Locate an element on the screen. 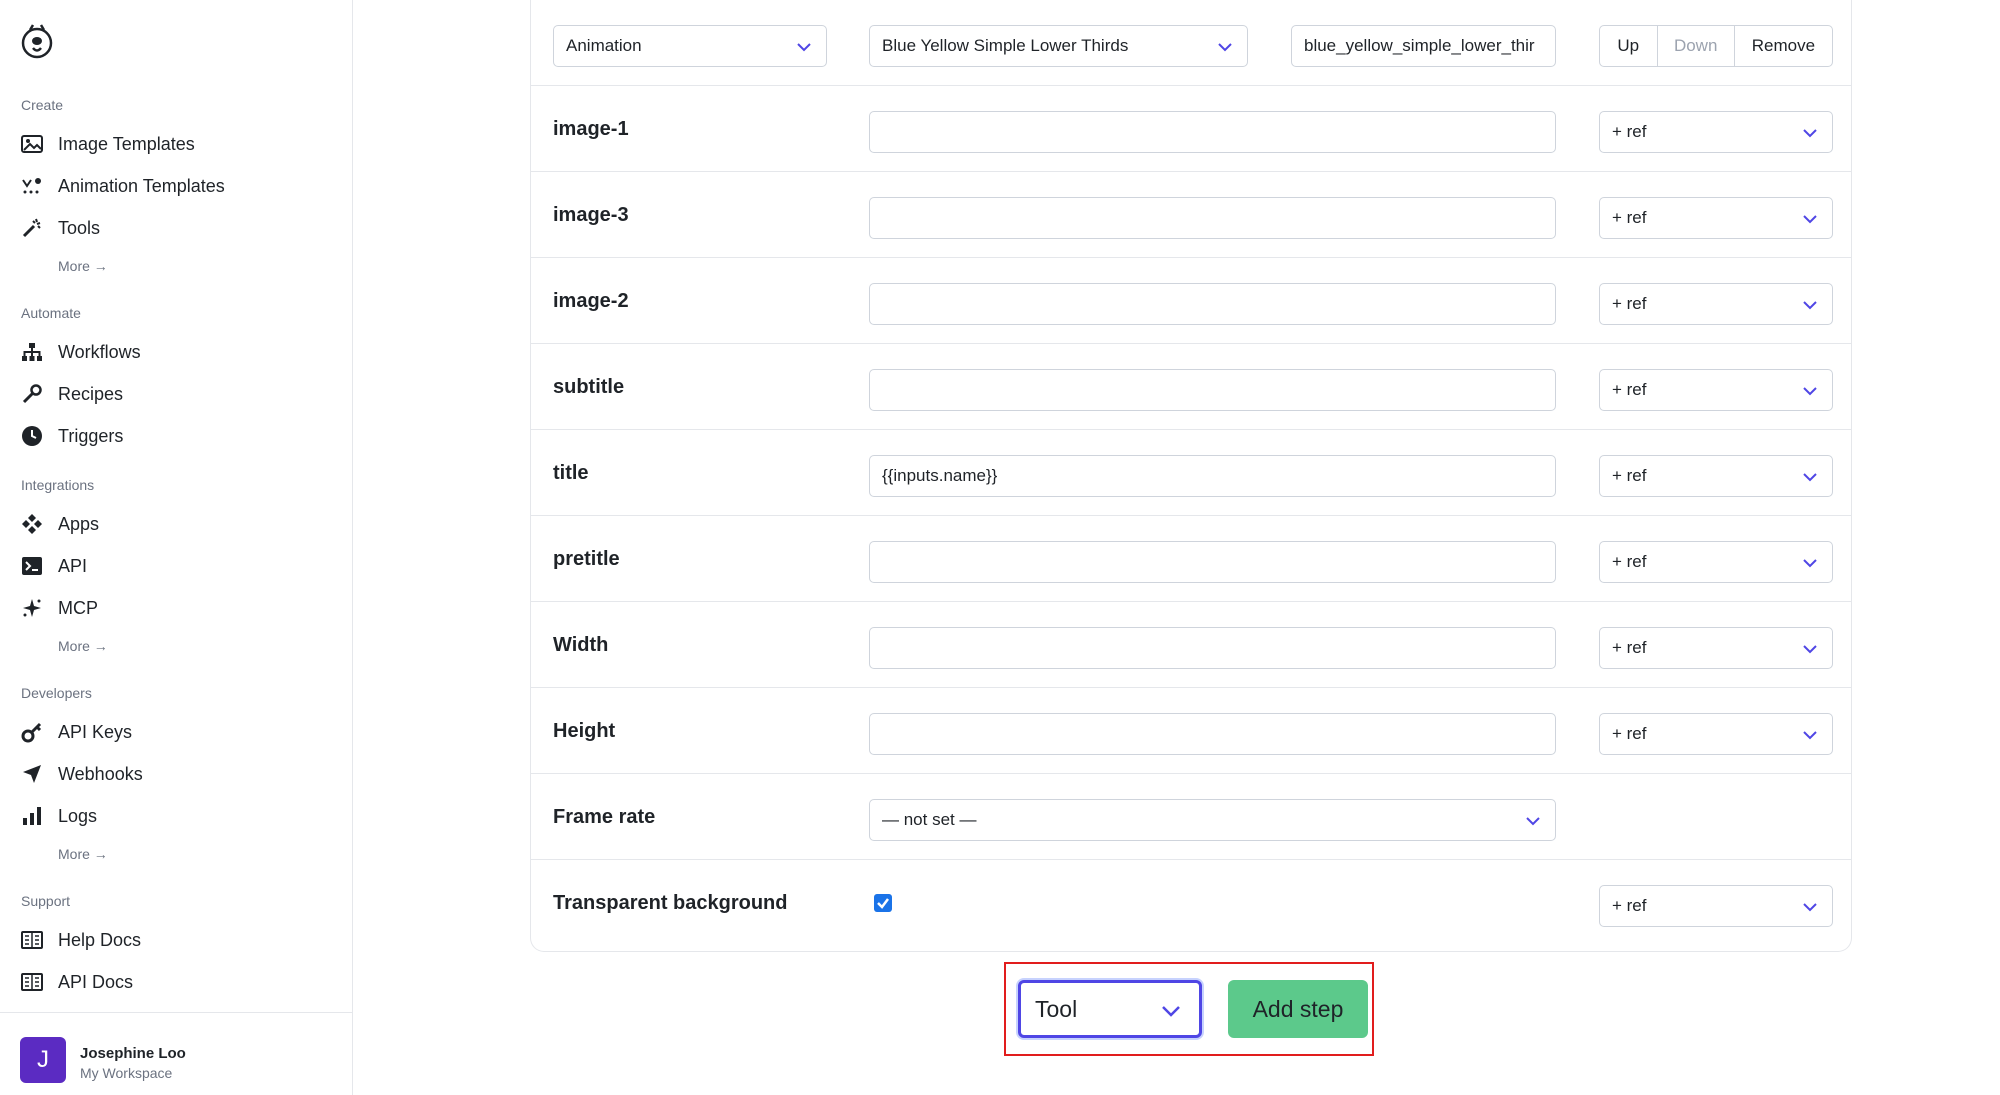 This screenshot has width=2000, height=1095. step-kind-value: Tool is located at coordinates (1056, 1008).